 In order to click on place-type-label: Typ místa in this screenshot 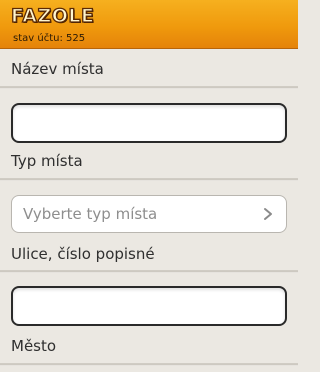, I will do `click(47, 161)`.